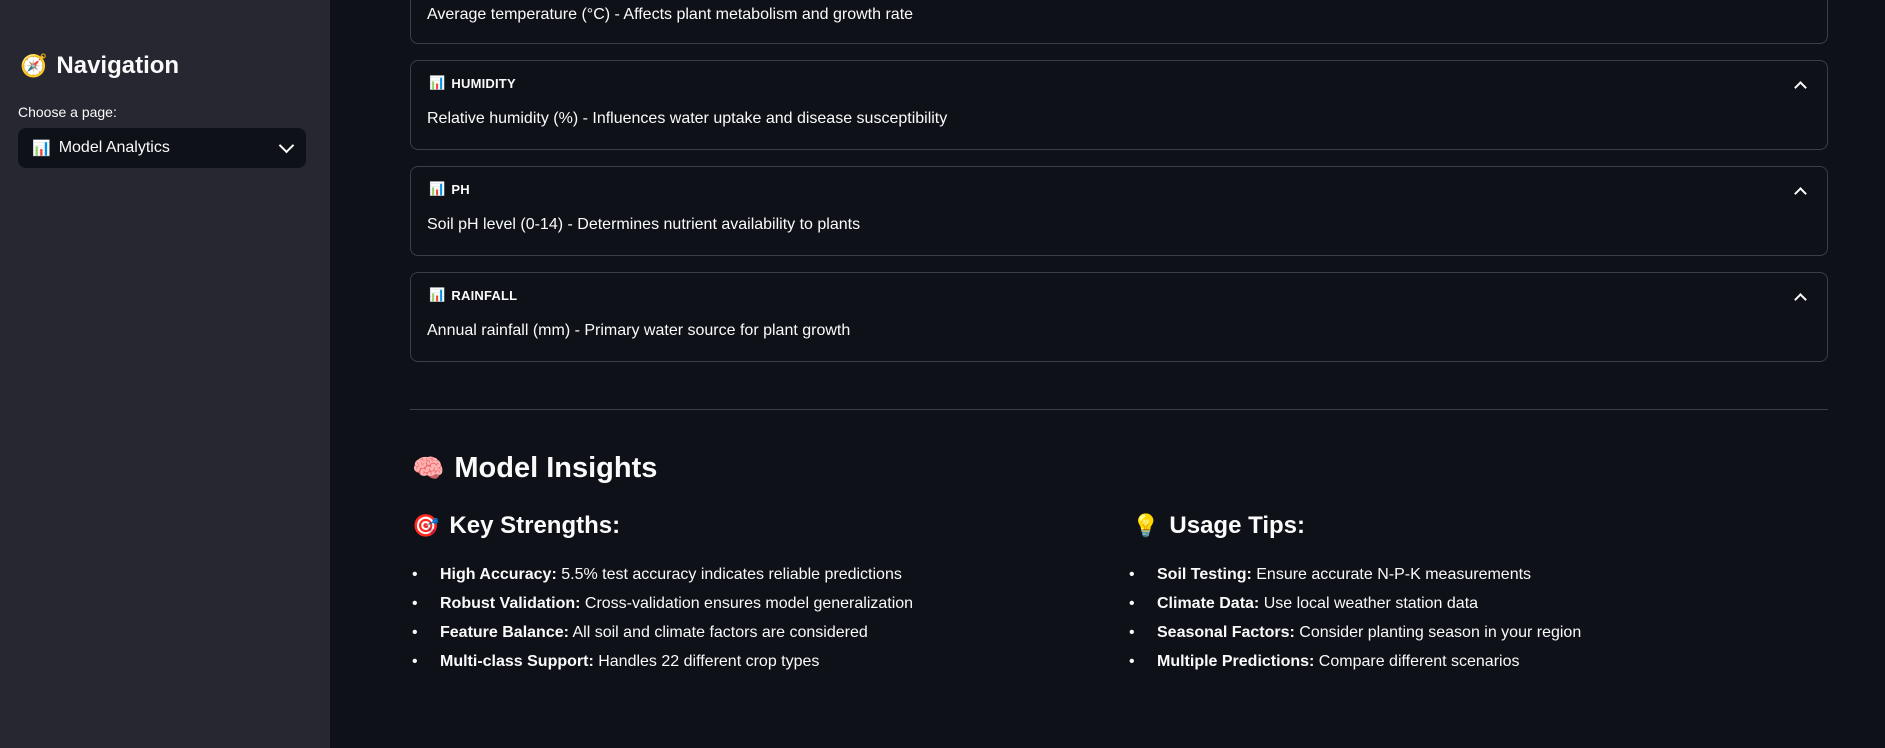 This screenshot has height=748, width=1885. What do you see at coordinates (1208, 603) in the screenshot?
I see `list-item-label: Climate Data:` at bounding box center [1208, 603].